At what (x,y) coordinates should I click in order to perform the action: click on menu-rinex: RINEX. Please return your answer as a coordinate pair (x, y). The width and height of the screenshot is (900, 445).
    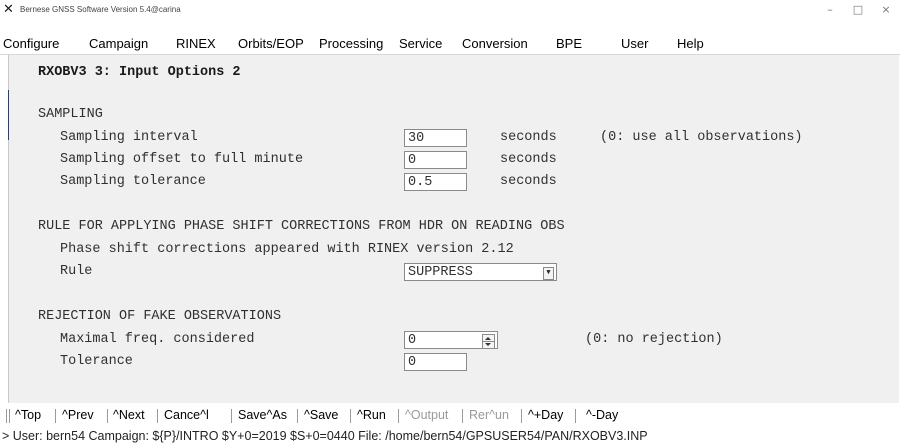
    Looking at the image, I should click on (196, 43).